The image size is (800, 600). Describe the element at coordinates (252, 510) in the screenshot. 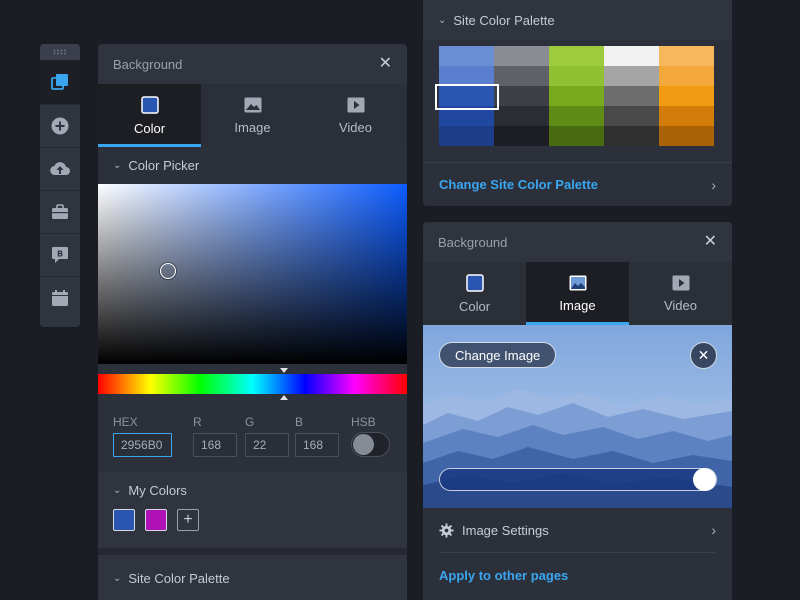

I see `my-colors-section: ⌄ My Colors +` at that location.